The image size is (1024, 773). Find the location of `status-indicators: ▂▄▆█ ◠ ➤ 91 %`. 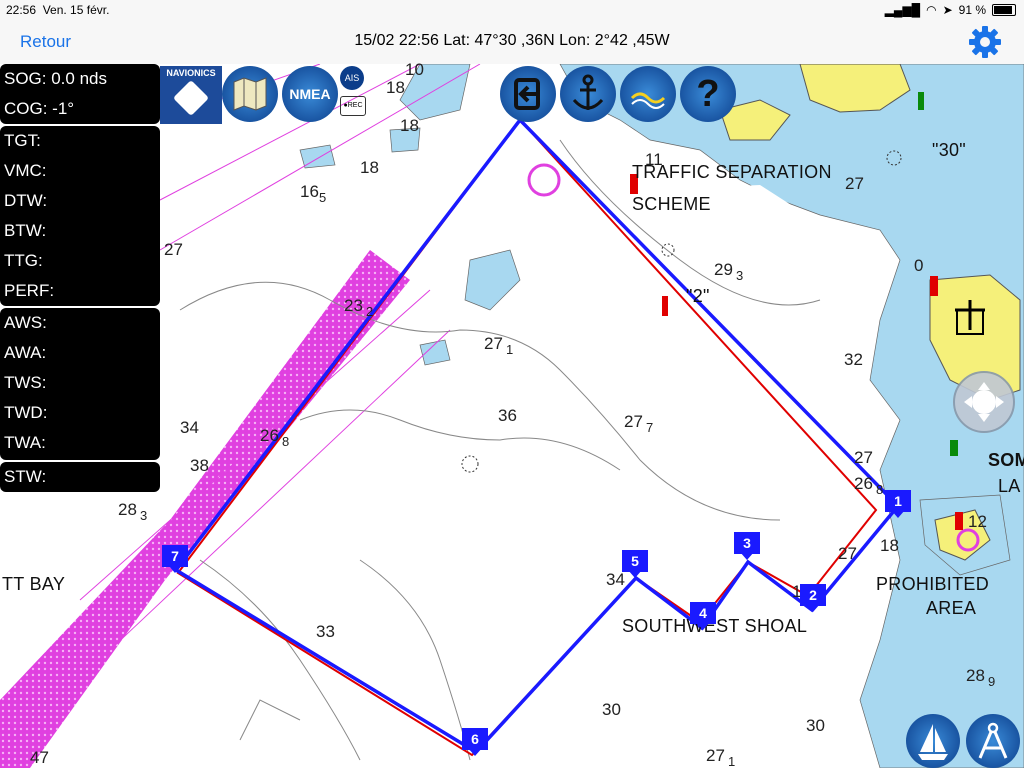

status-indicators: ▂▄▆█ ◠ ➤ 91 % is located at coordinates (950, 10).